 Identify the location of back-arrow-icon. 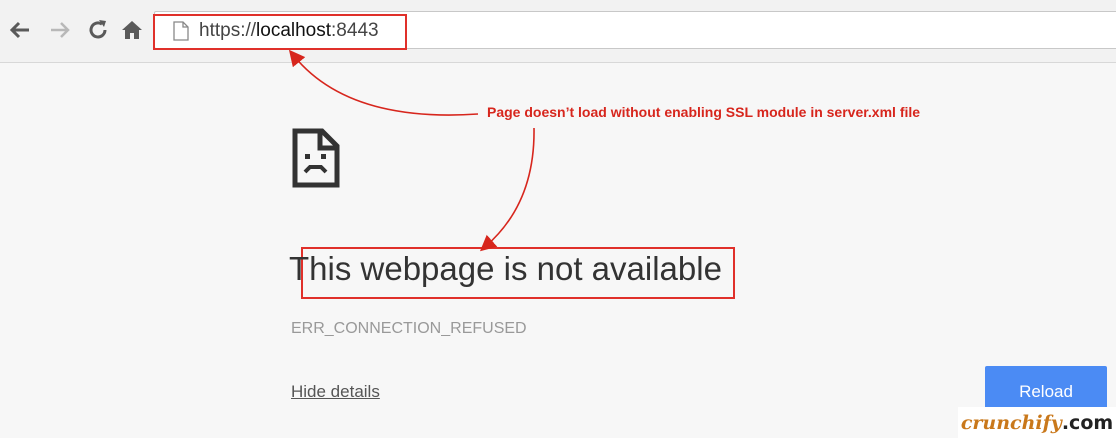
(19, 30).